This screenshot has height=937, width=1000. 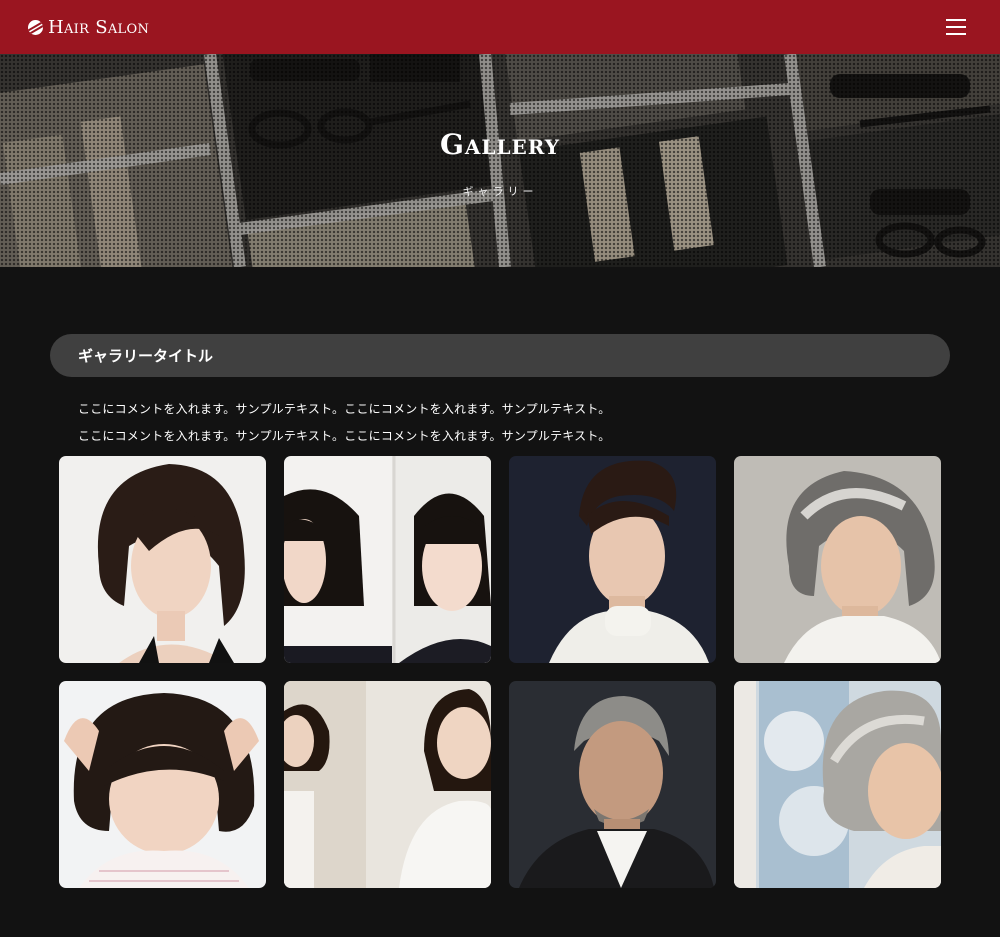 I want to click on salon-logo-icon, so click(x=35, y=27).